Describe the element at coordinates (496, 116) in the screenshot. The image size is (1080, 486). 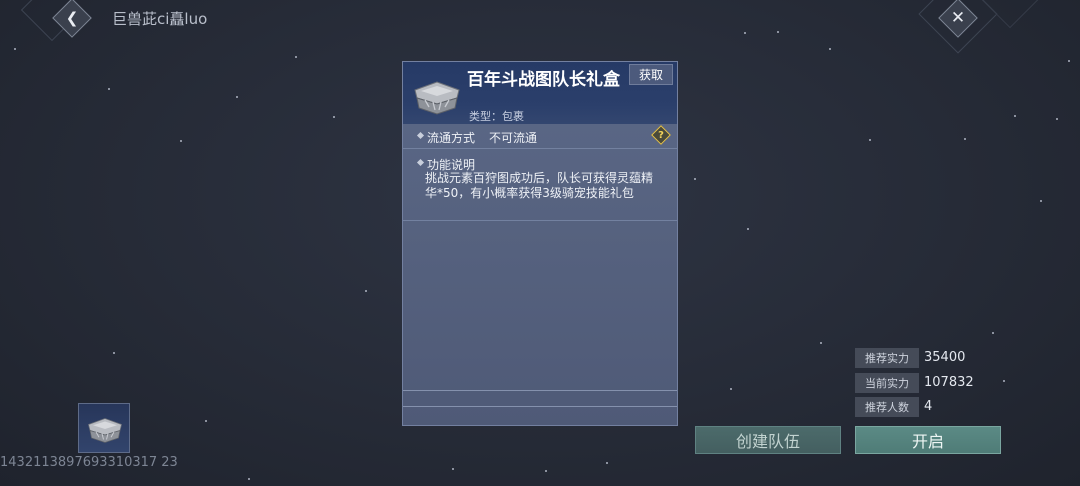
I see `item-type: 类型：包裹` at that location.